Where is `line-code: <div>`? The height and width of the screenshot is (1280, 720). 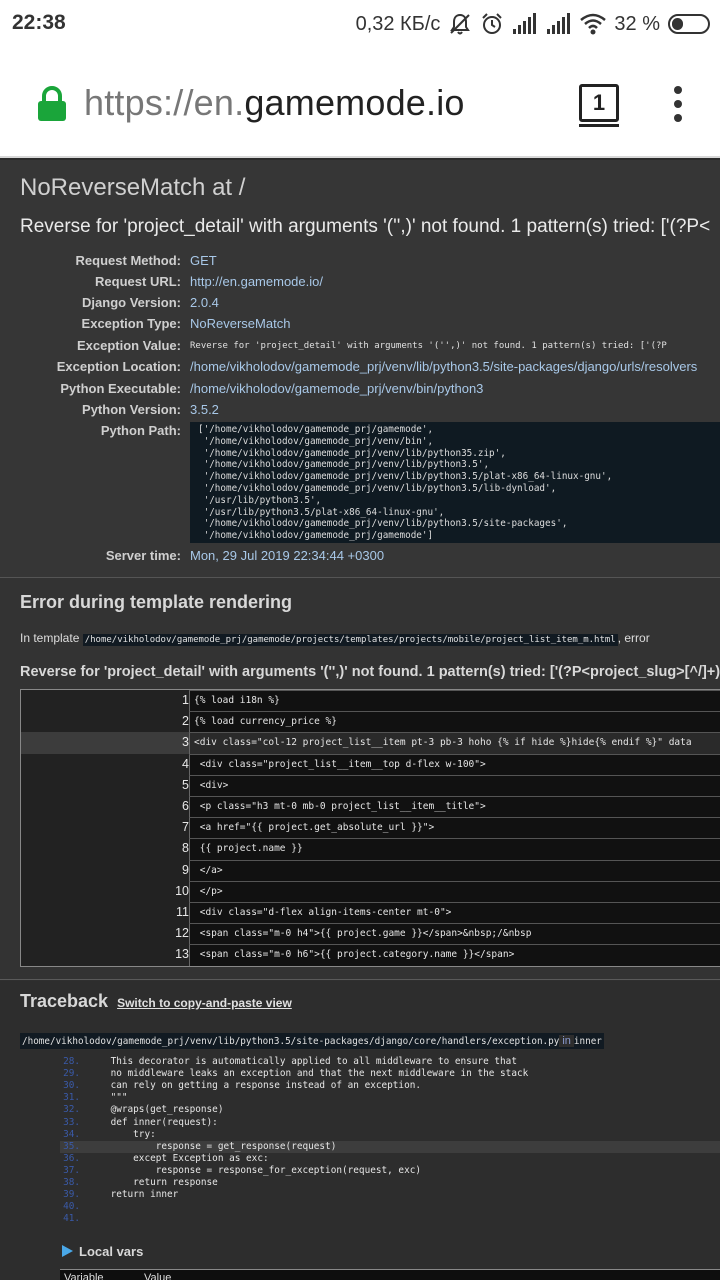
line-code: <div> is located at coordinates (454, 785).